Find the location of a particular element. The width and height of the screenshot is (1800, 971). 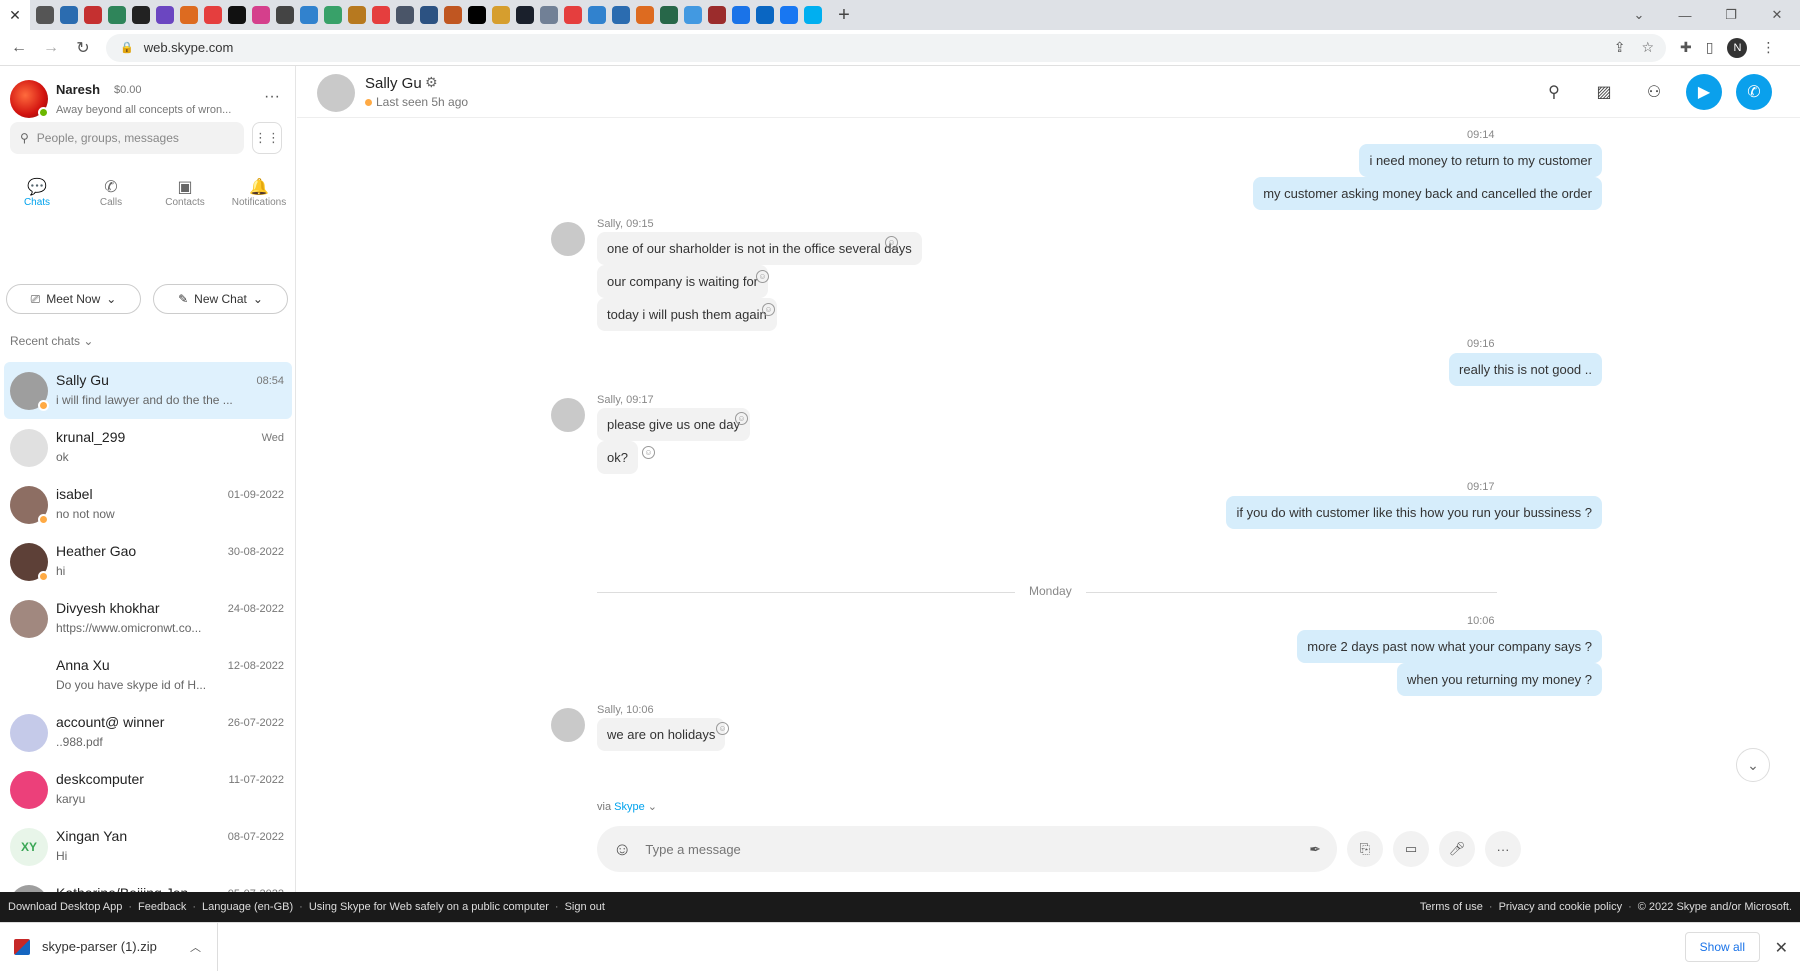

audio-call-button: ✆ is located at coordinates (1754, 92).